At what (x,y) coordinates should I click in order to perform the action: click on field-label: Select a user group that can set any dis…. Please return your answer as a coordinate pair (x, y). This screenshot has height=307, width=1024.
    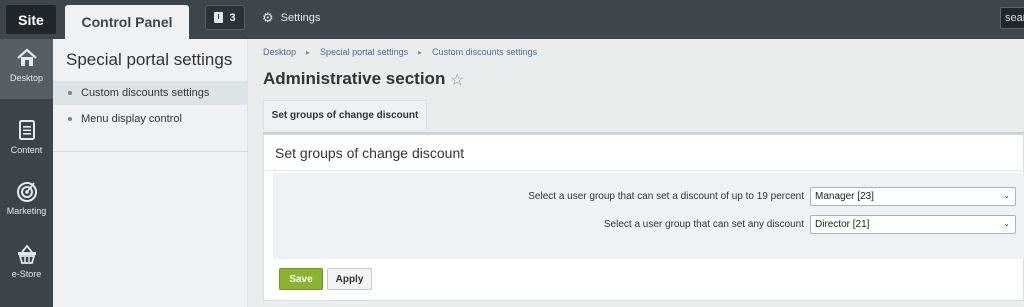
    Looking at the image, I should click on (703, 224).